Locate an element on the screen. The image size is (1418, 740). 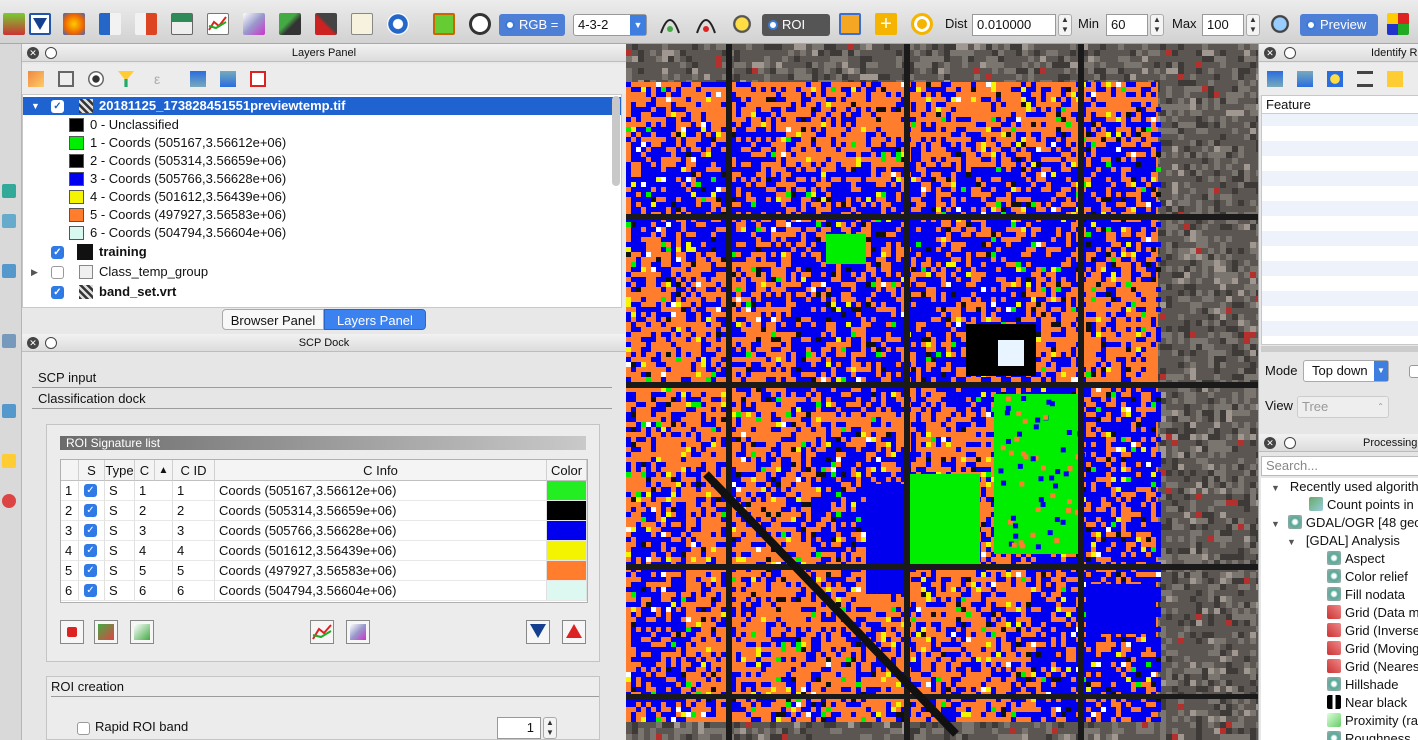
identify-results-tree: Feature is located at coordinates (1339, 220).